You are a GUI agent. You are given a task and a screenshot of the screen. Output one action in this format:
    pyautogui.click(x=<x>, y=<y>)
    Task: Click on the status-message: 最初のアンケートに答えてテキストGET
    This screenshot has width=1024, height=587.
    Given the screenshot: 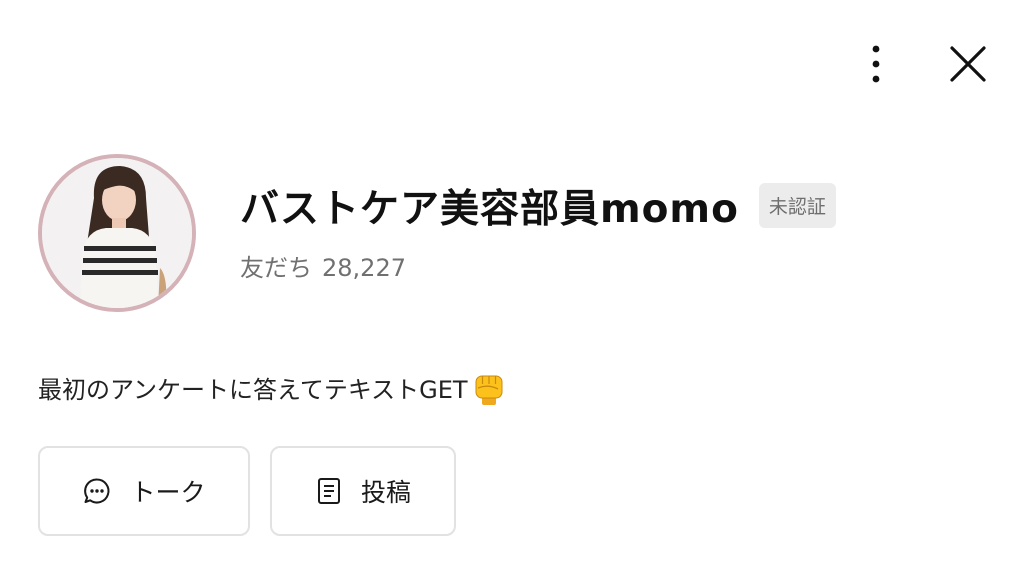 What is the action you would take?
    pyautogui.click(x=272, y=387)
    